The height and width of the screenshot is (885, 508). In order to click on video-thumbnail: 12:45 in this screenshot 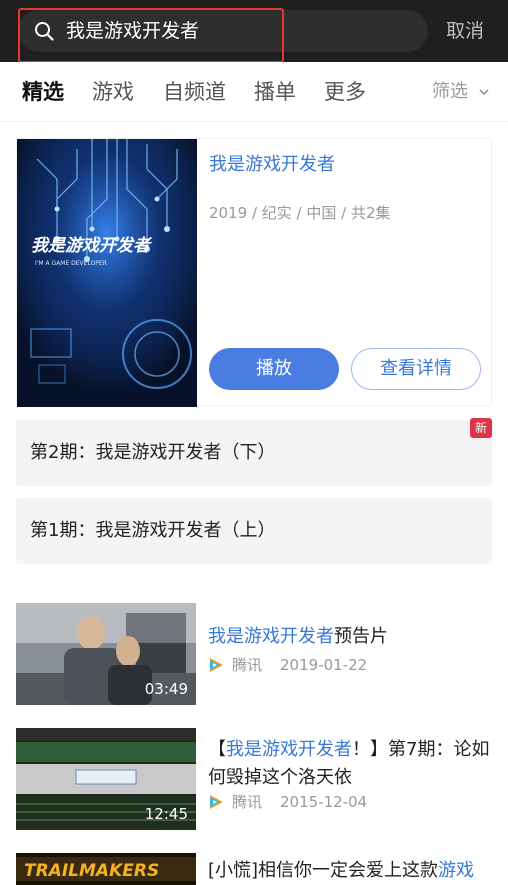, I will do `click(106, 779)`.